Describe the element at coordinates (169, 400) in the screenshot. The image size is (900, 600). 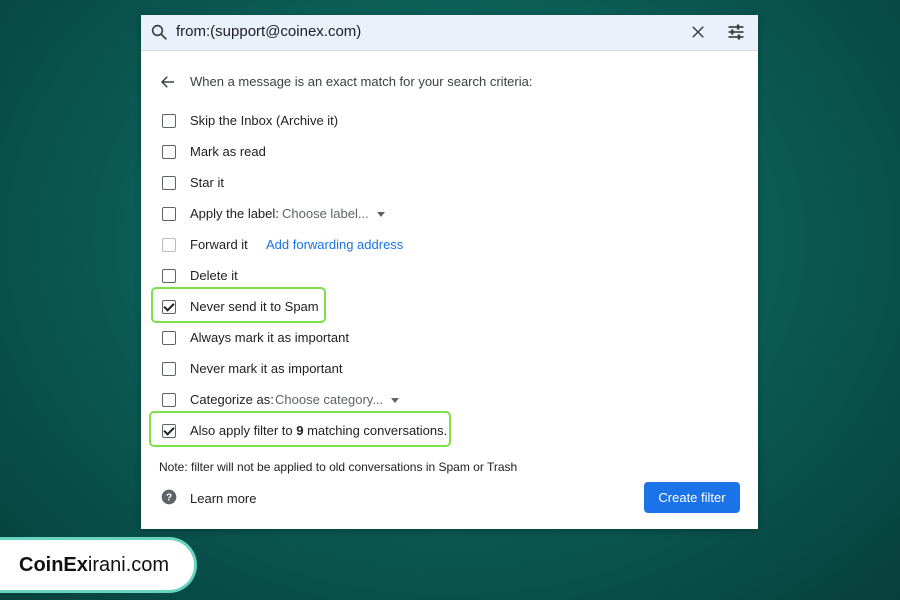
I see `checkbox-categorize` at that location.